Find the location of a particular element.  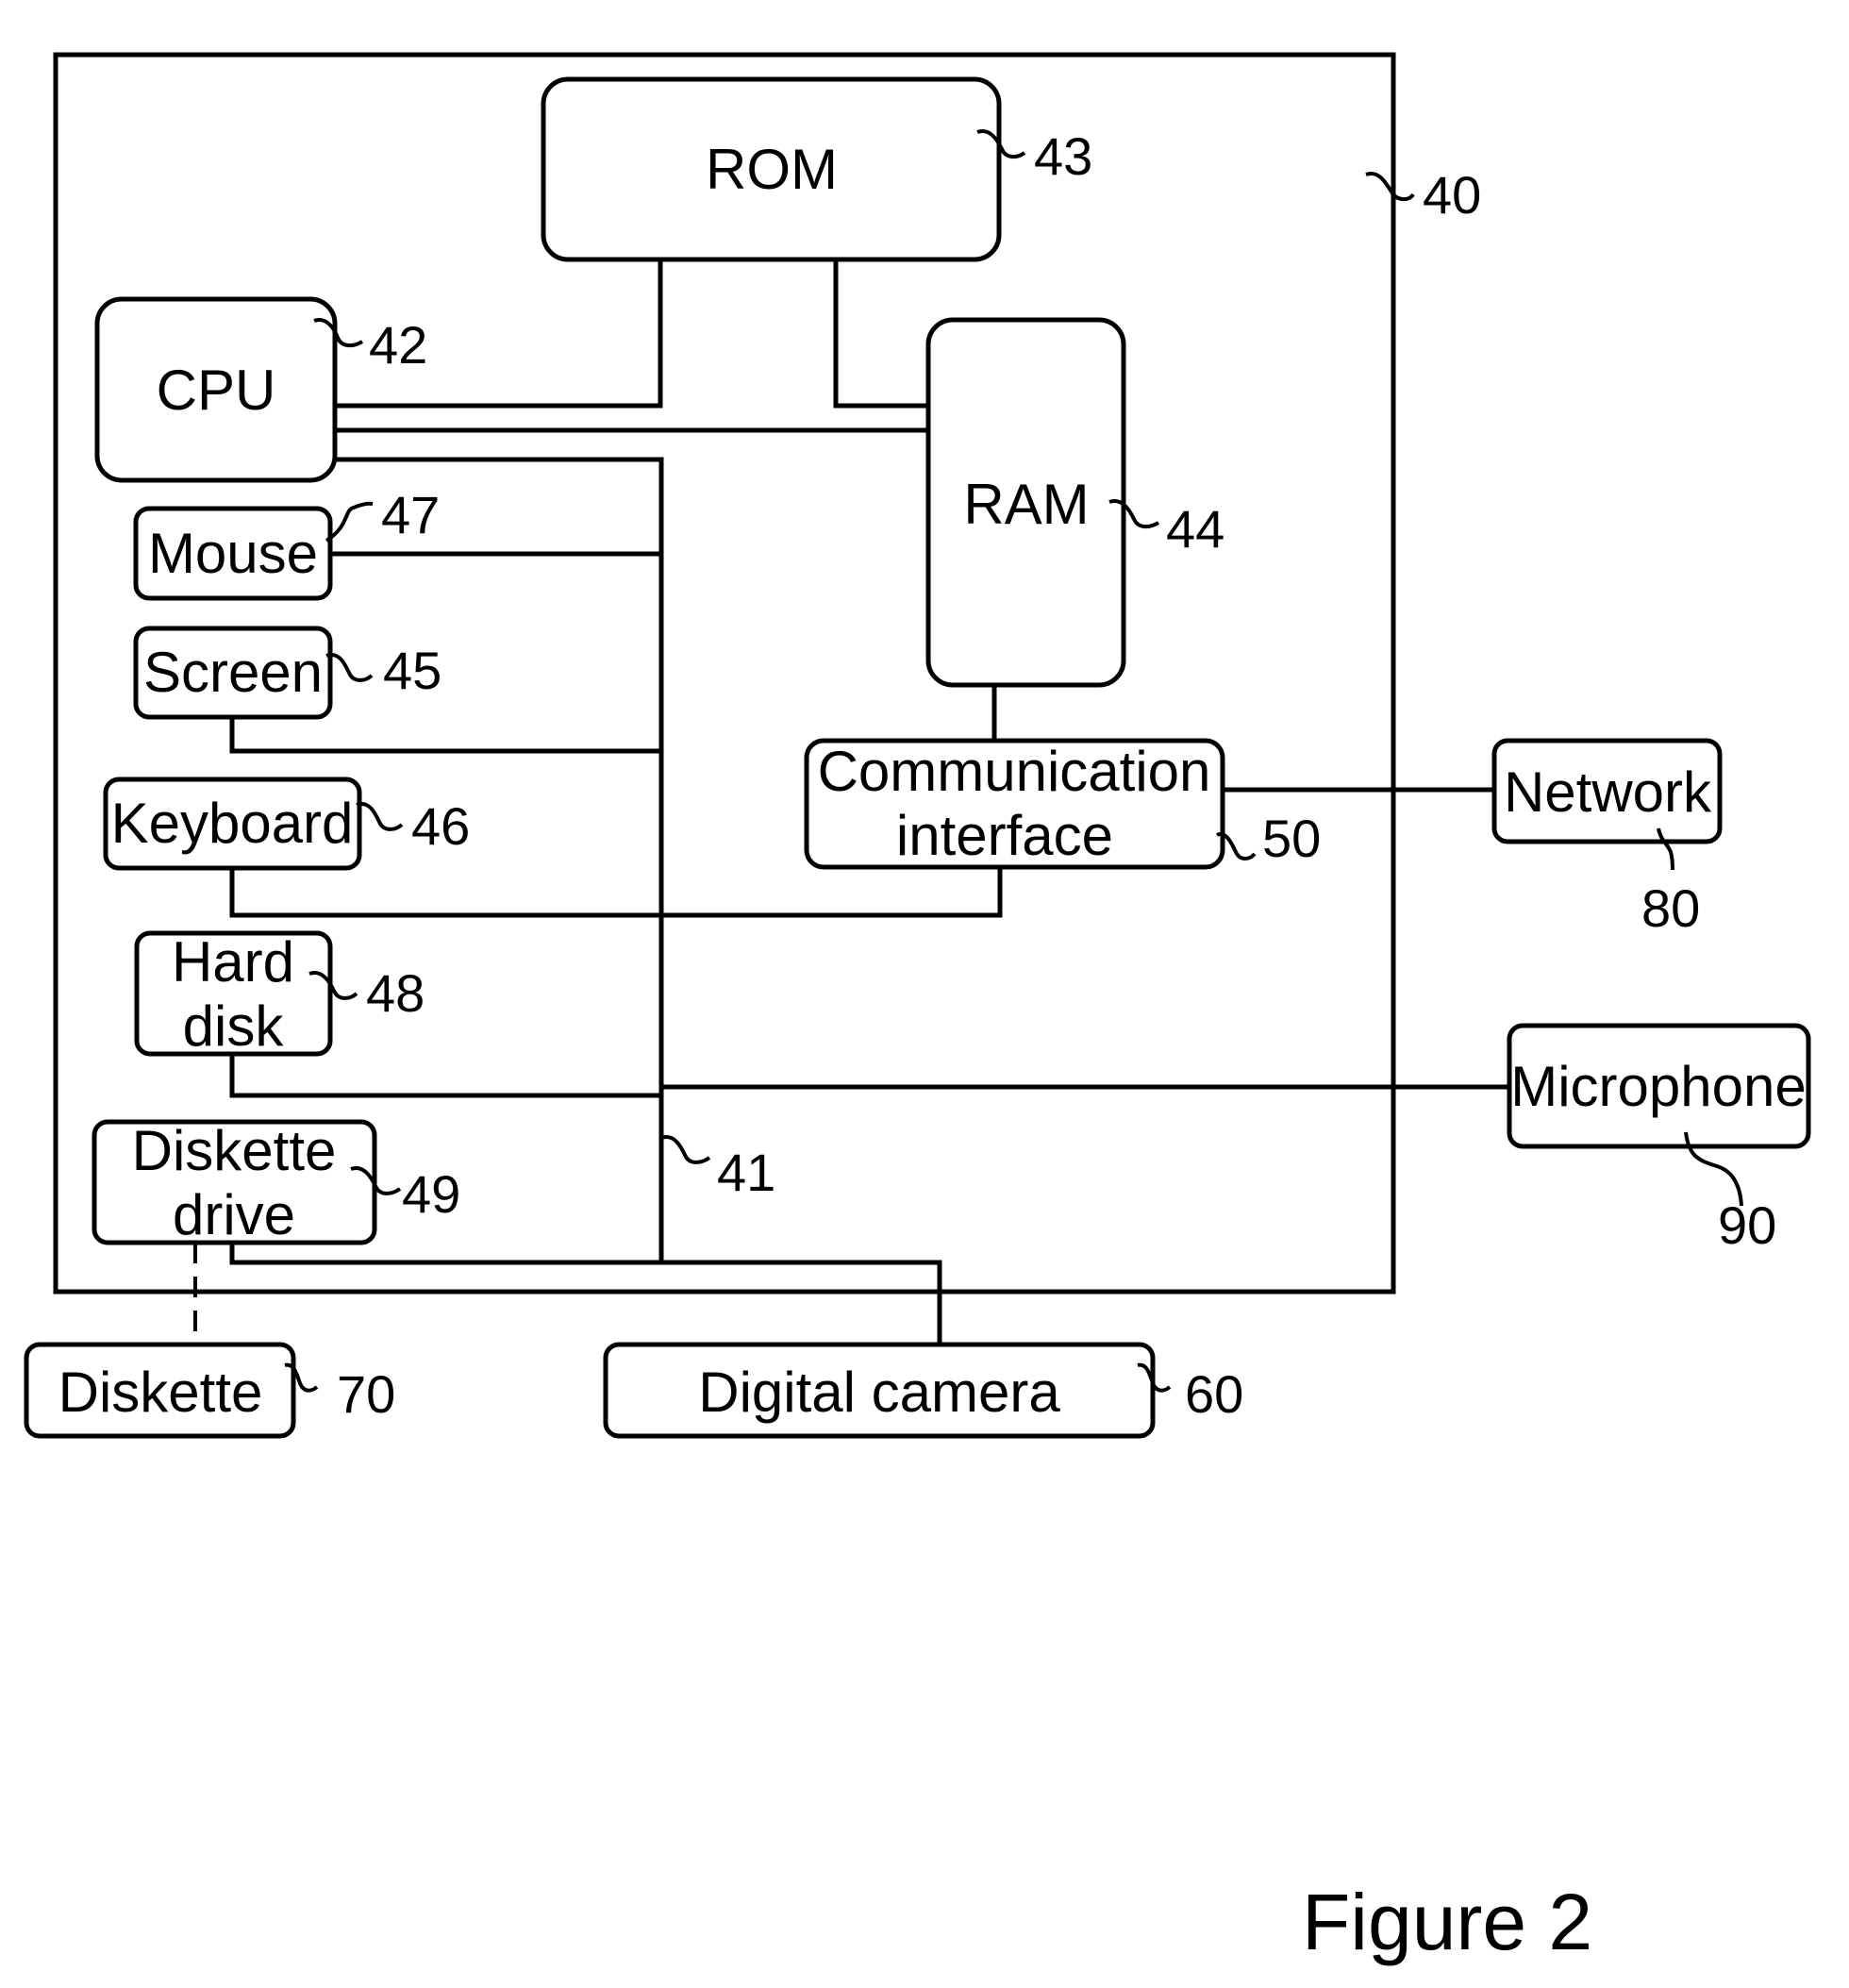

diskette-drive-label-line2: drive is located at coordinates (234, 1214).